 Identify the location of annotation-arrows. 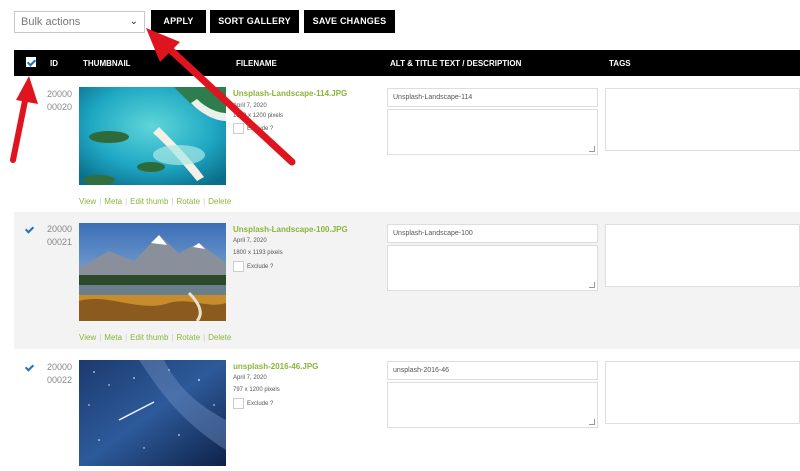
(153, 97).